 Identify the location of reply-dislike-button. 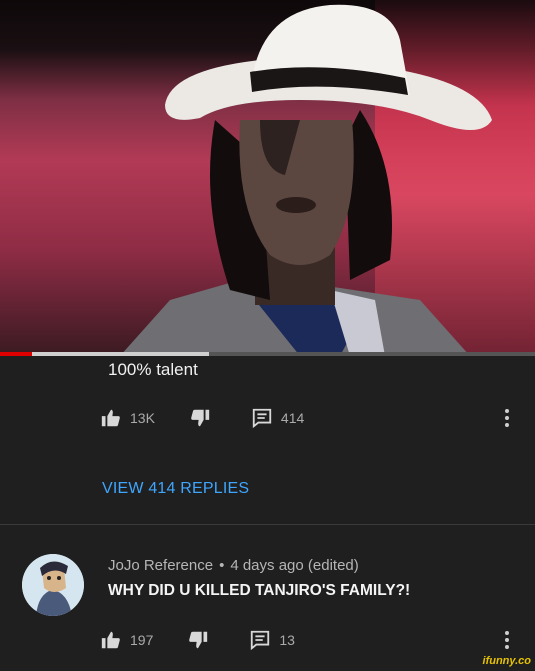
(198, 640).